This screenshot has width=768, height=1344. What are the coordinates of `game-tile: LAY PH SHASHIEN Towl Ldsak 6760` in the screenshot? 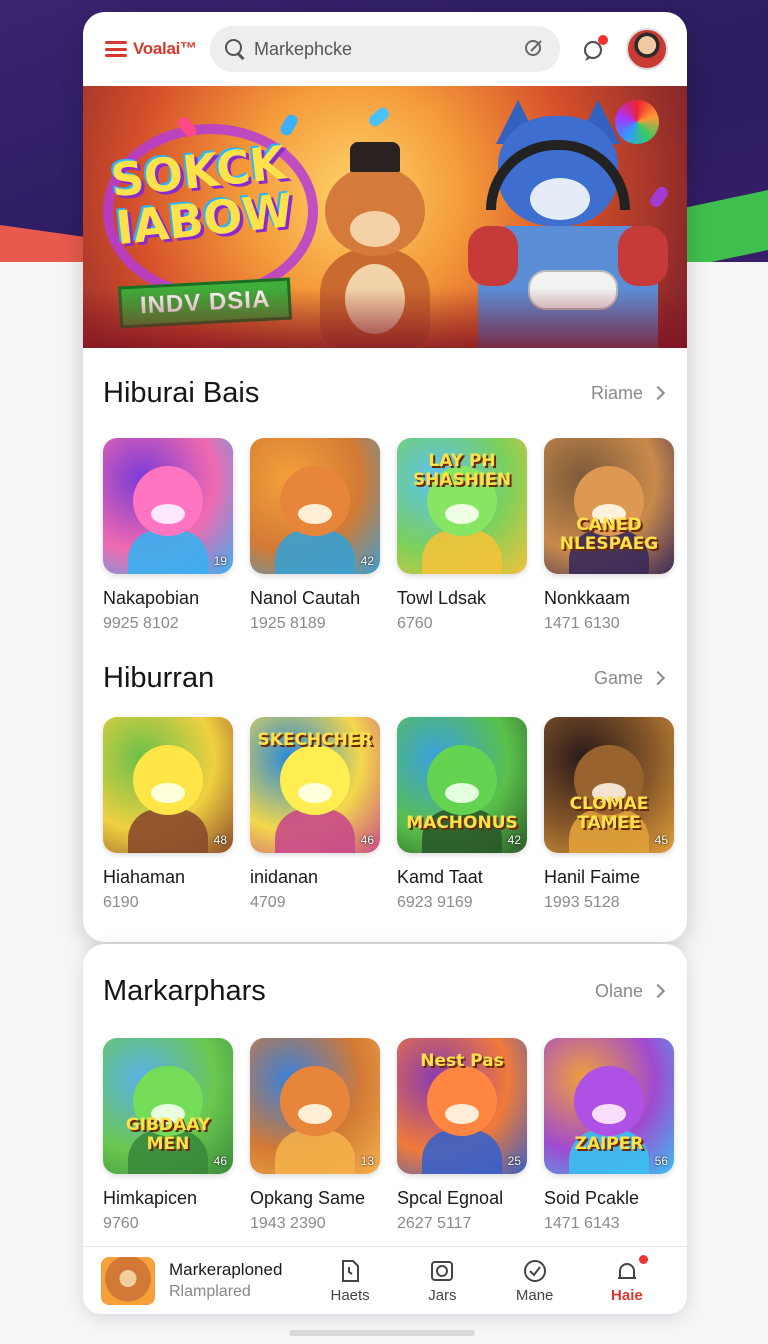 It's located at (462, 535).